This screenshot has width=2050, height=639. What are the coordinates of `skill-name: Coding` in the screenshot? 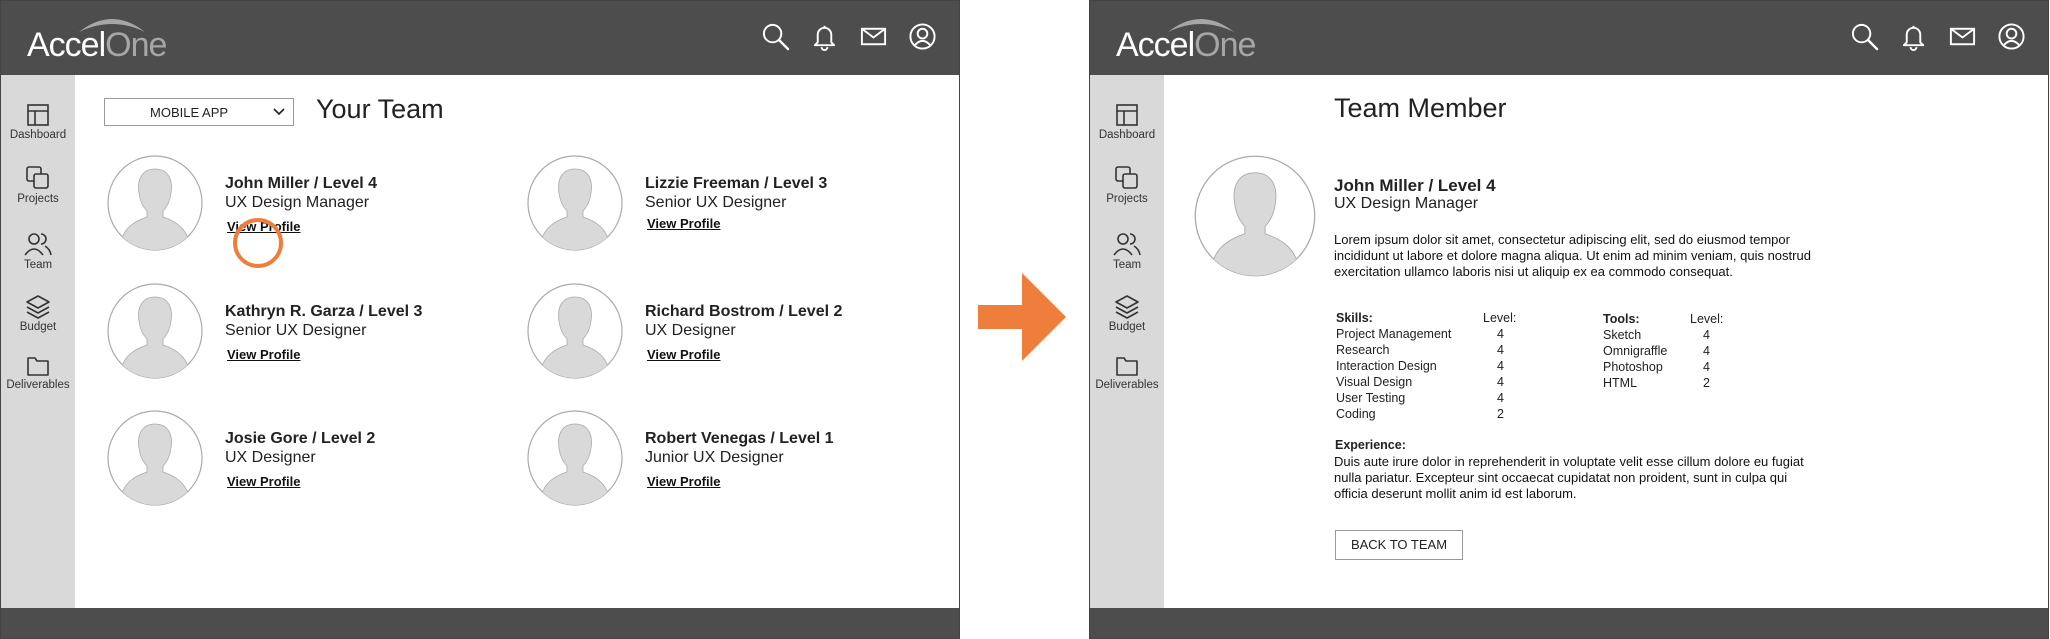 It's located at (1356, 414).